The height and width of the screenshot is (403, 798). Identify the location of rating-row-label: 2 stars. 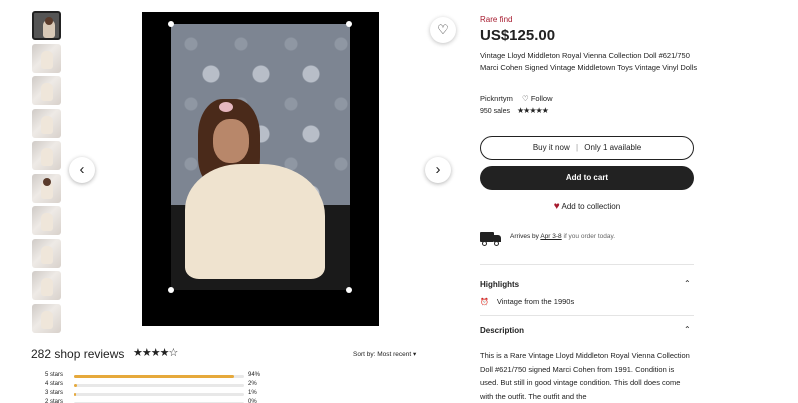
(54, 401).